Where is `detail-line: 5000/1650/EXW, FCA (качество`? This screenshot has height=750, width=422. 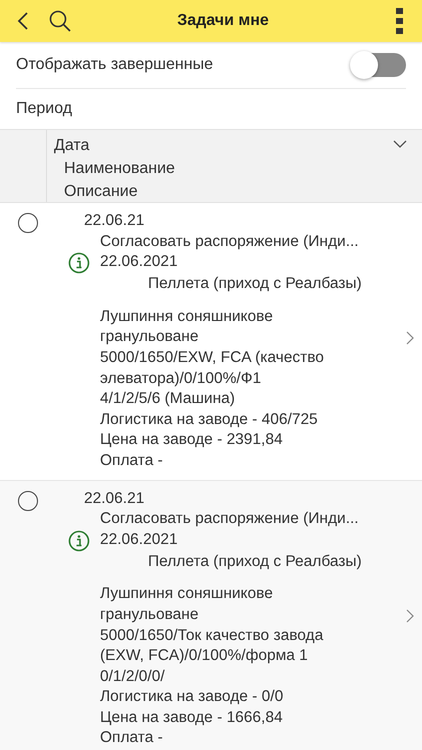 detail-line: 5000/1650/EXW, FCA (качество is located at coordinates (212, 358).